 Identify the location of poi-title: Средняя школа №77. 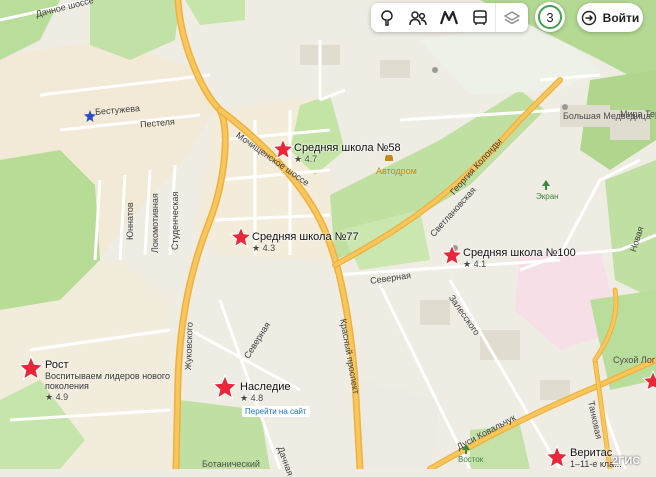
(305, 237).